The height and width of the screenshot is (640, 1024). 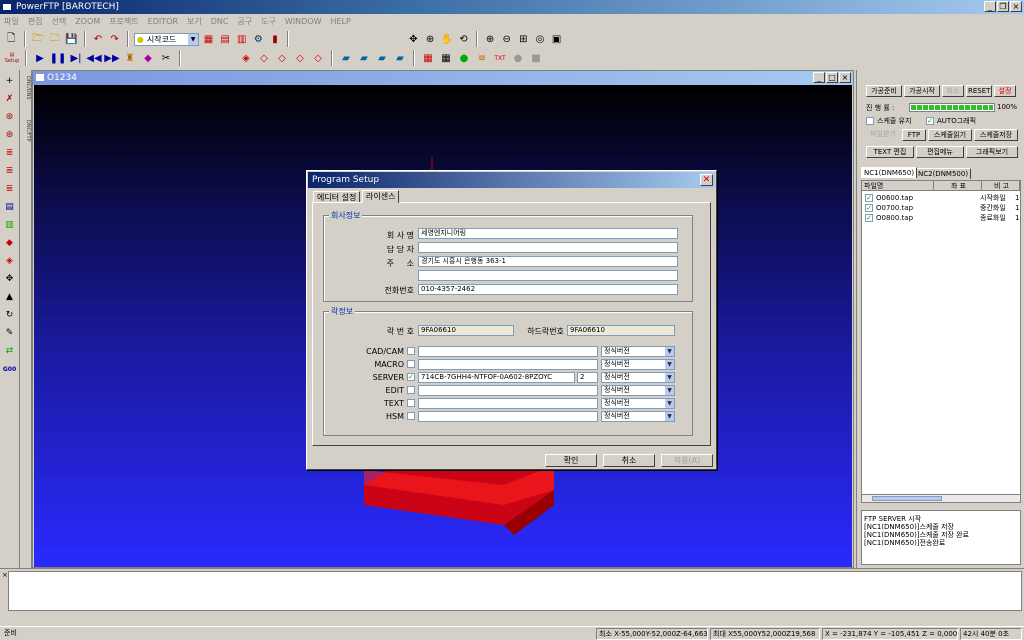 What do you see at coordinates (430, 39) in the screenshot?
I see `zoom-icon: ⊕` at bounding box center [430, 39].